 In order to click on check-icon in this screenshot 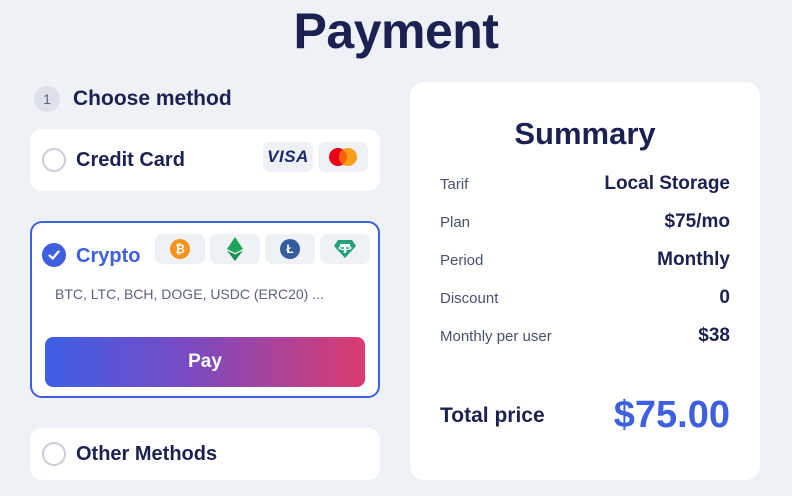, I will do `click(54, 255)`.